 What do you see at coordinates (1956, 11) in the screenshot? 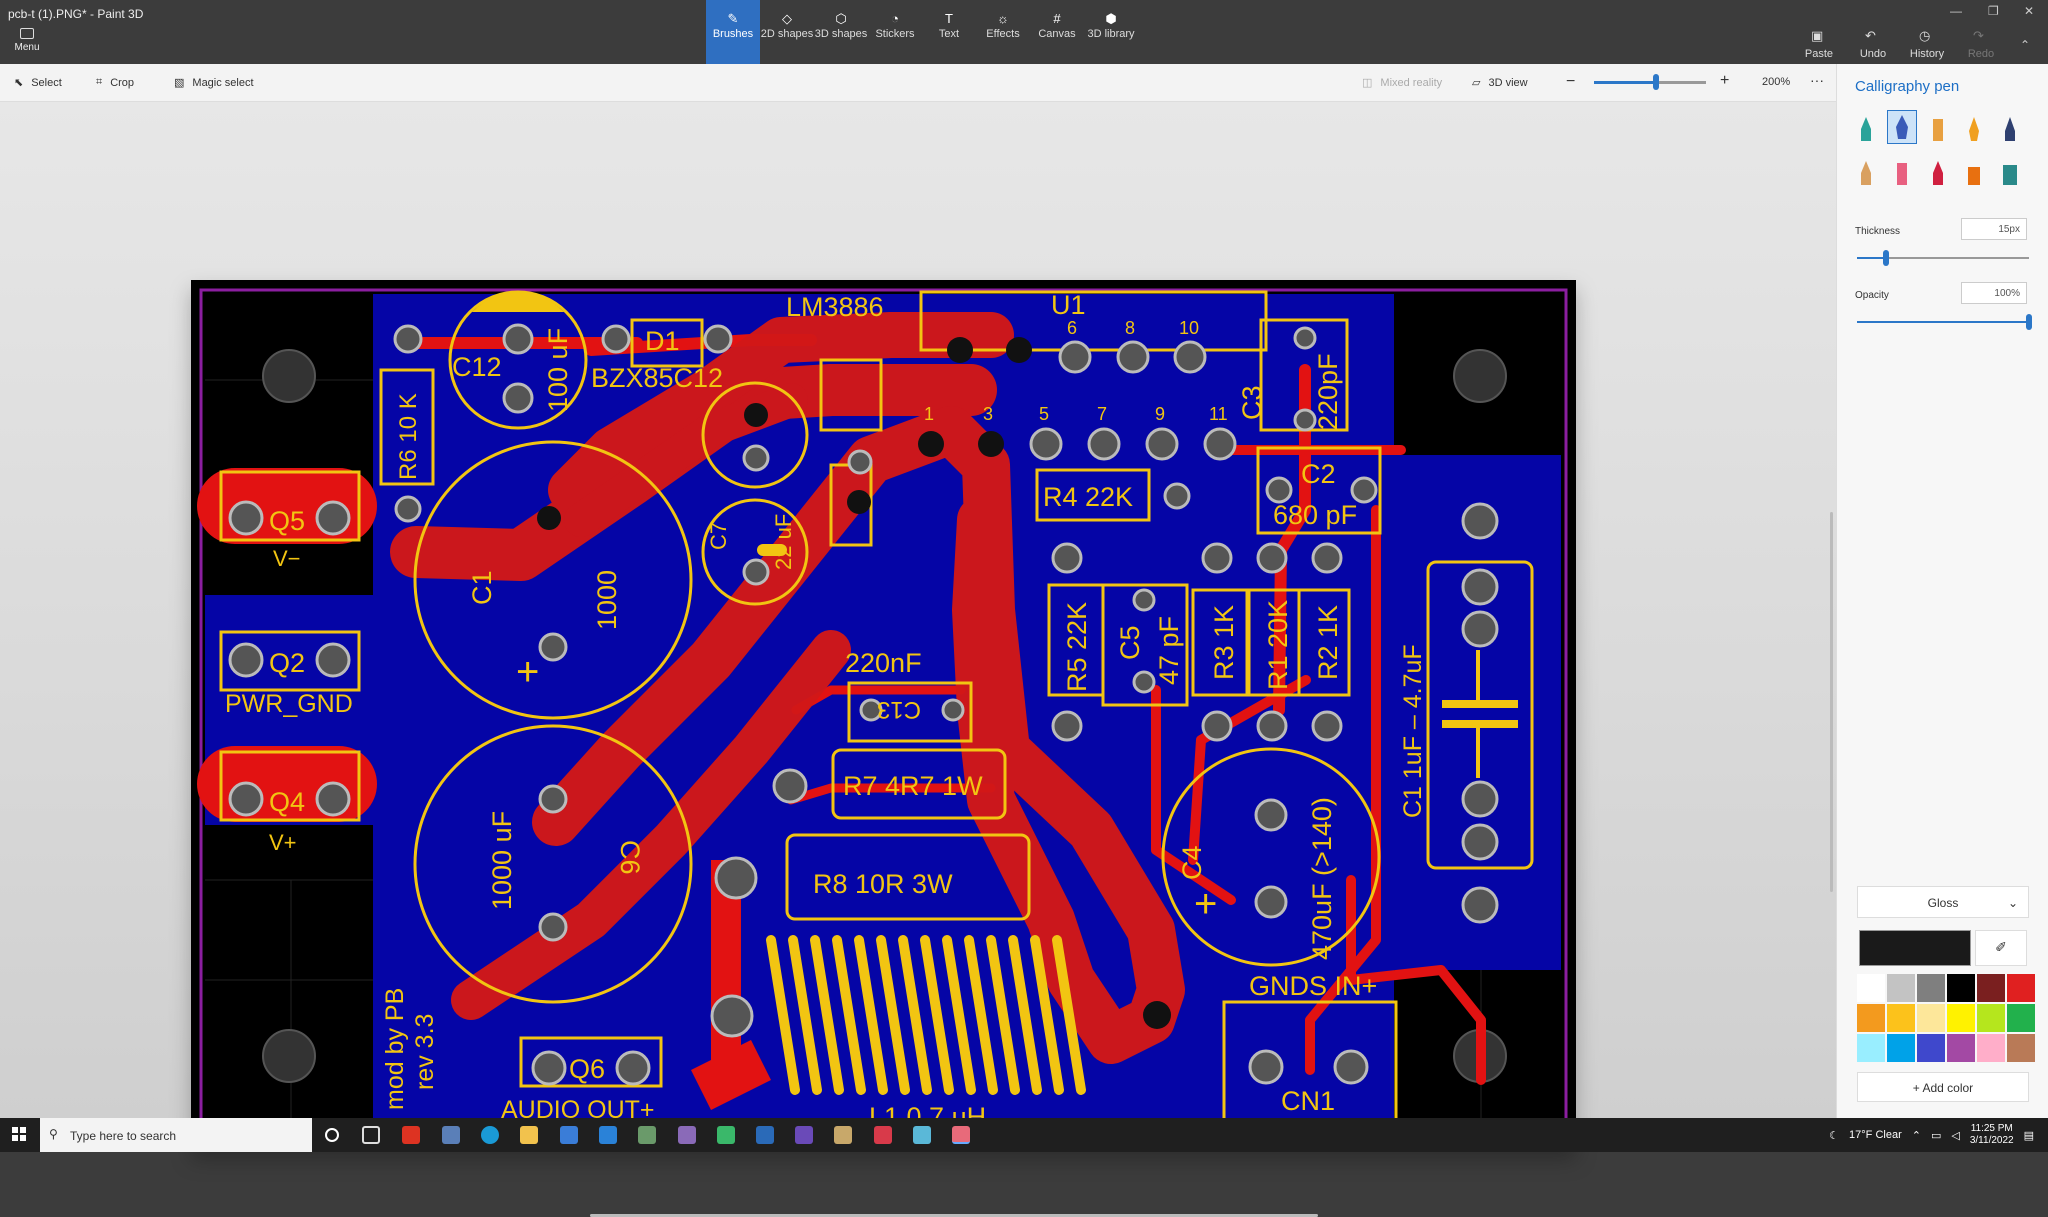
I see `minimize-button: —` at bounding box center [1956, 11].